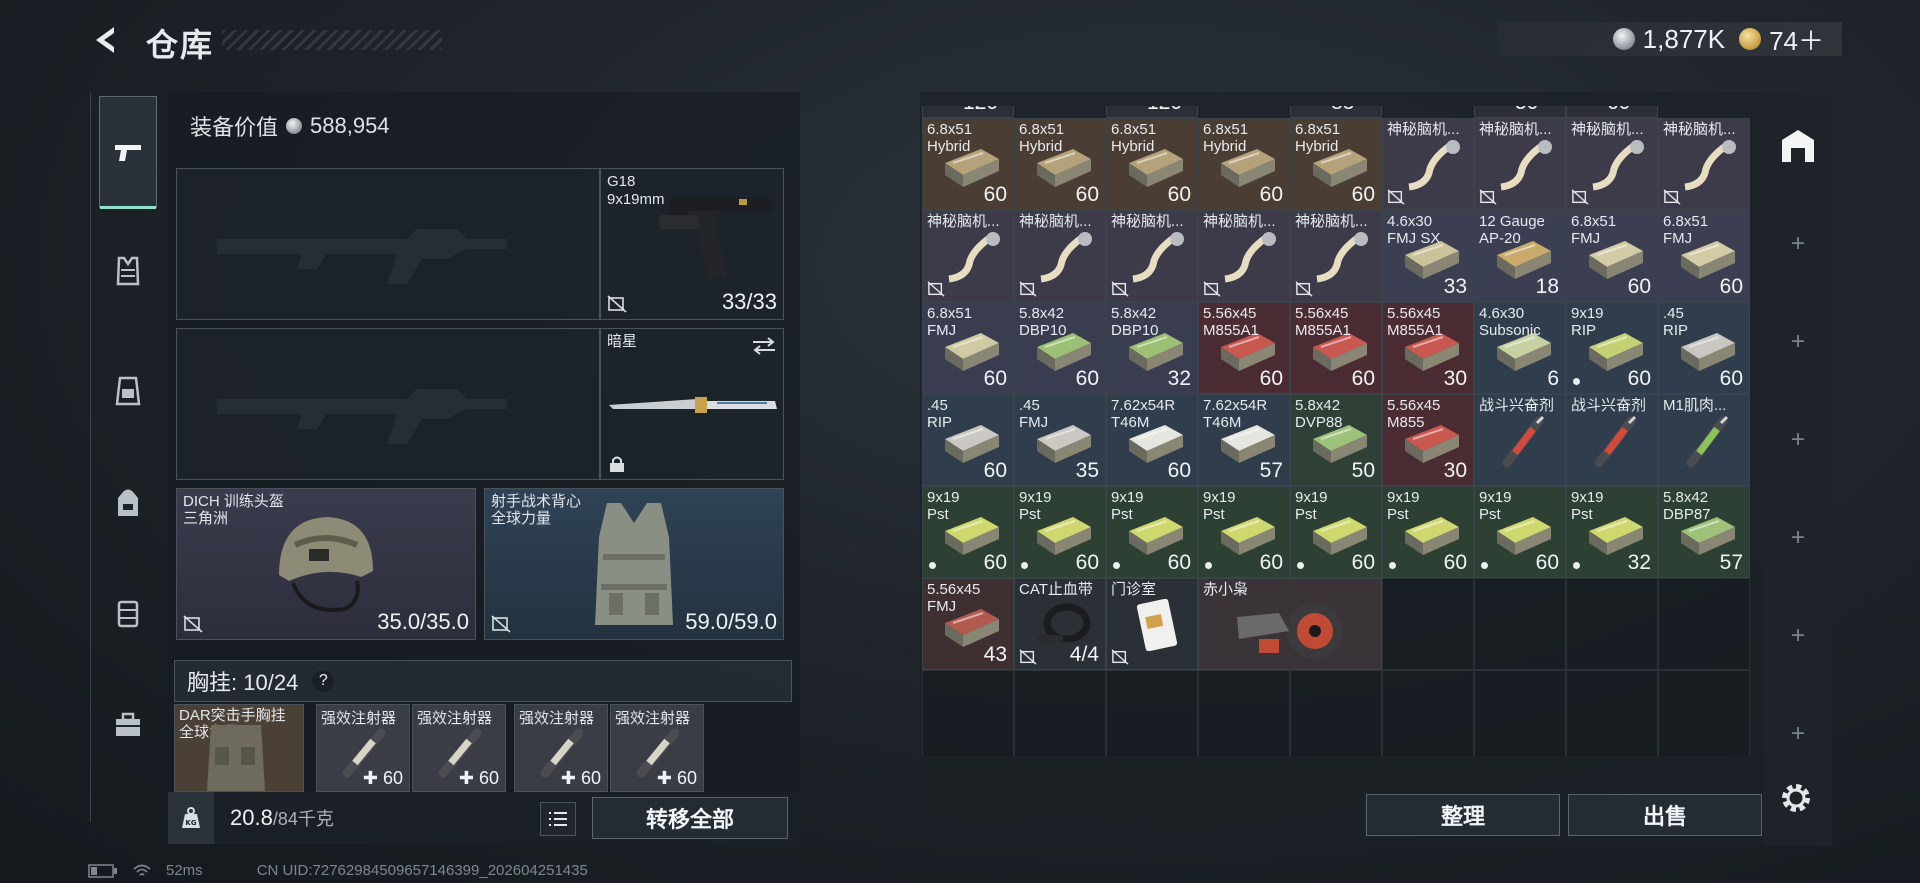  What do you see at coordinates (1428, 440) in the screenshot?
I see `storage-item-ammo: 5.56x45 M855 30` at bounding box center [1428, 440].